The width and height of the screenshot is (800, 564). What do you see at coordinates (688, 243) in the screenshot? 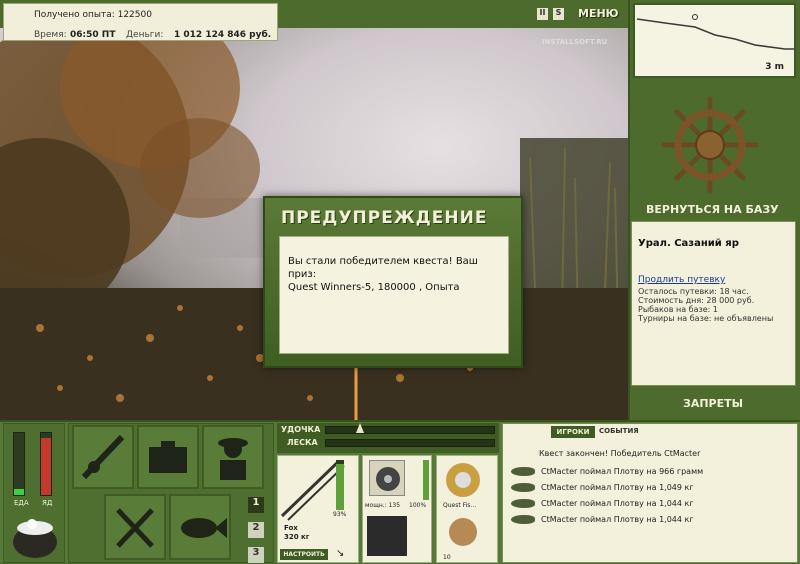
I see `location-name: Урал. Сазаний яр` at bounding box center [688, 243].